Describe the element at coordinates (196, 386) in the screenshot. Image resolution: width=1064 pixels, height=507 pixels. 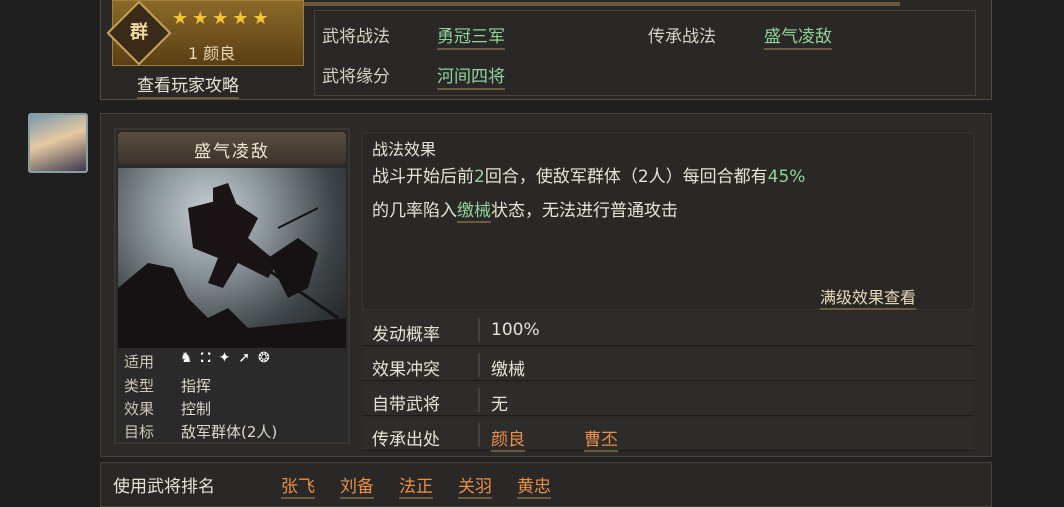
I see `card-type-value: 指挥` at that location.